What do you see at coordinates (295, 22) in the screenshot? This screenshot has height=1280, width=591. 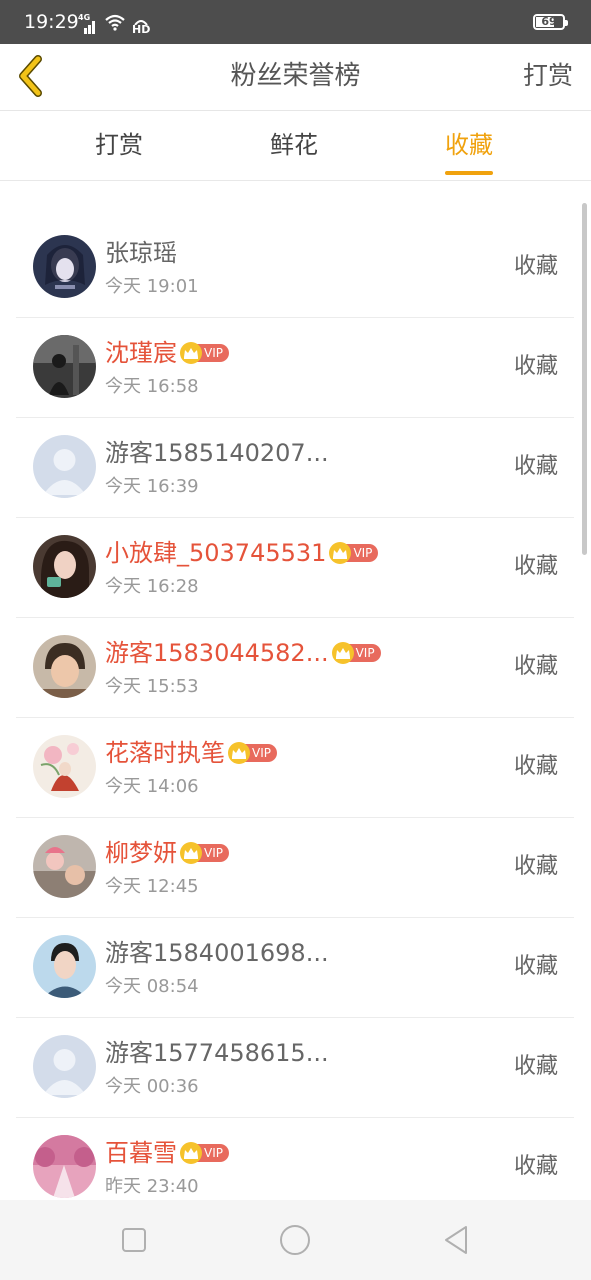 I see `status-bar: 19:29 4G HD 69` at bounding box center [295, 22].